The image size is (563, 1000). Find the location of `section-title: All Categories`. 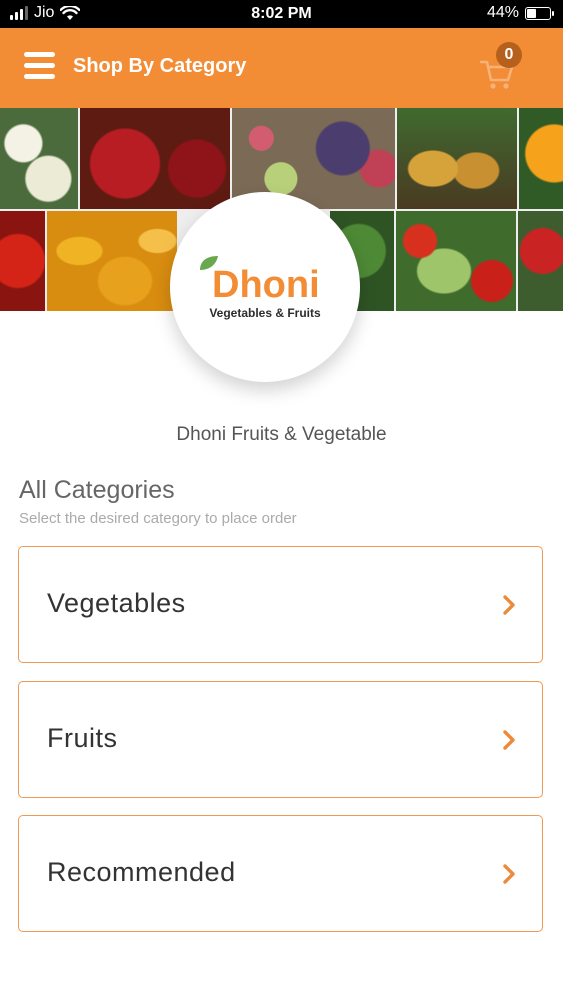

section-title: All Categories is located at coordinates (97, 490).